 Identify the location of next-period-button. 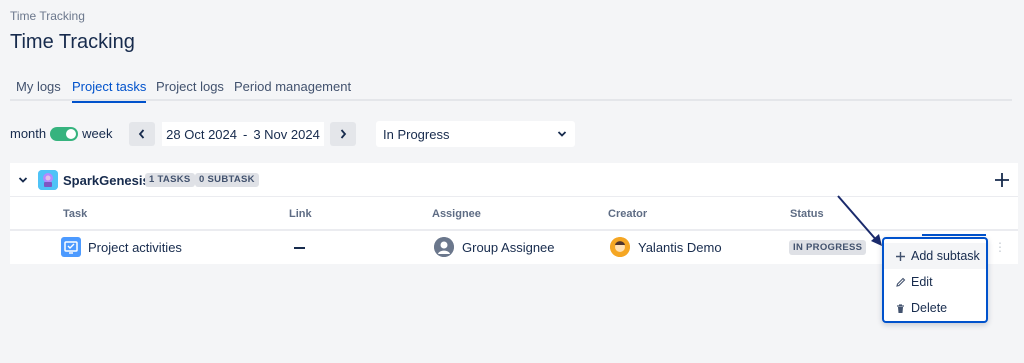
(343, 134).